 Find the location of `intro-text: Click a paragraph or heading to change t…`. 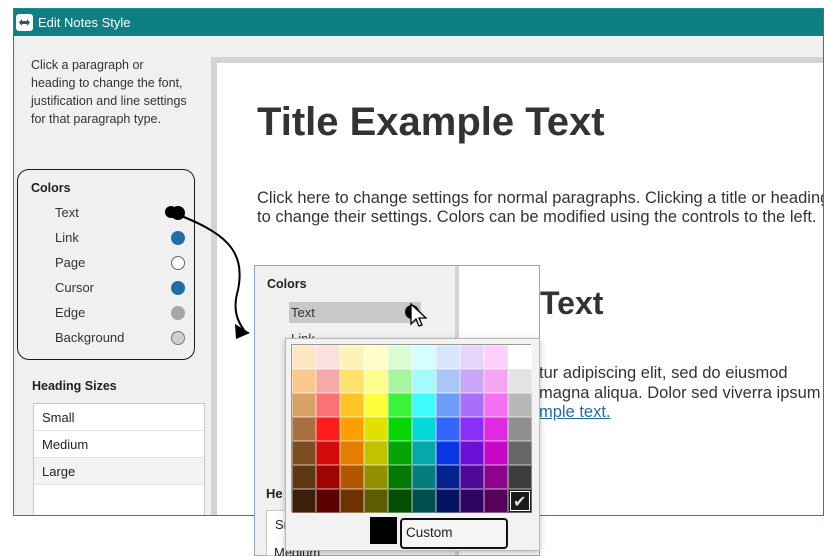

intro-text: Click a paragraph or heading to change t… is located at coordinates (109, 92).